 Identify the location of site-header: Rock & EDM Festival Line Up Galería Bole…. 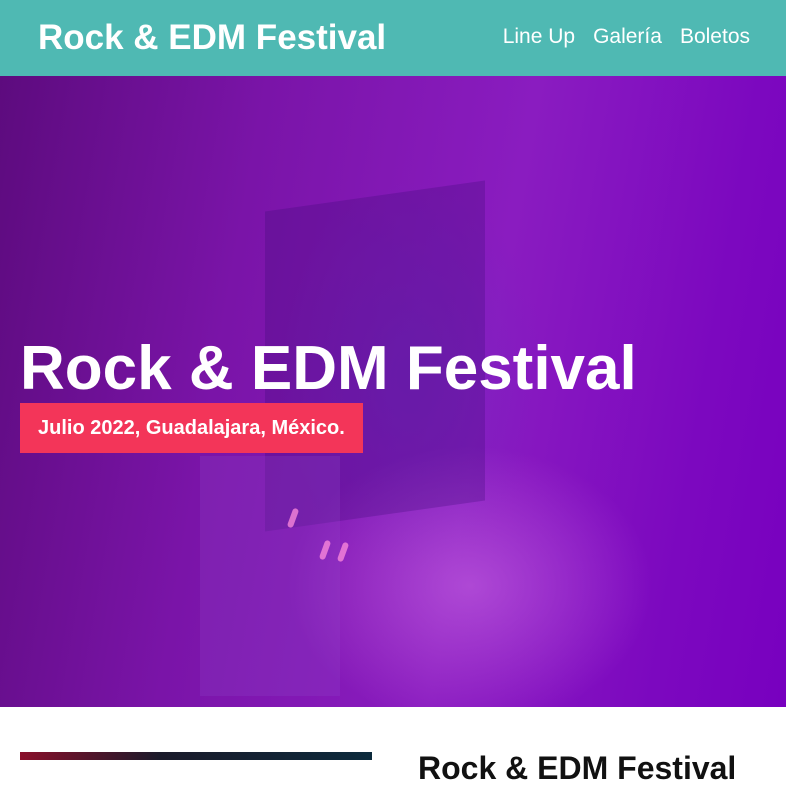
(393, 38).